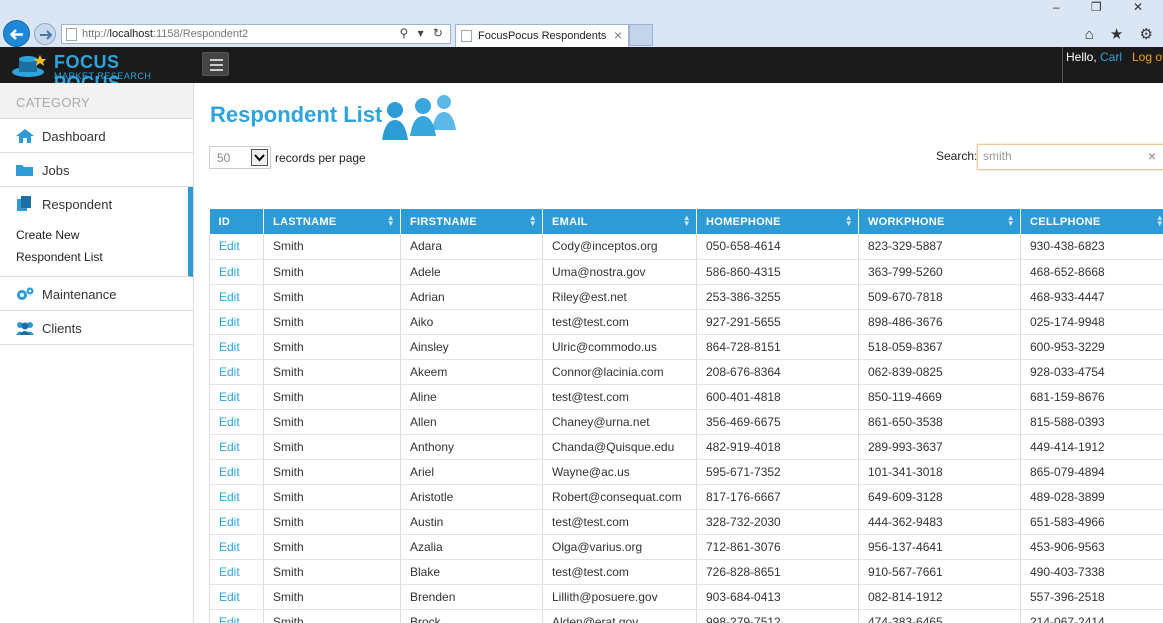  I want to click on page-size-select: 50, so click(240, 157).